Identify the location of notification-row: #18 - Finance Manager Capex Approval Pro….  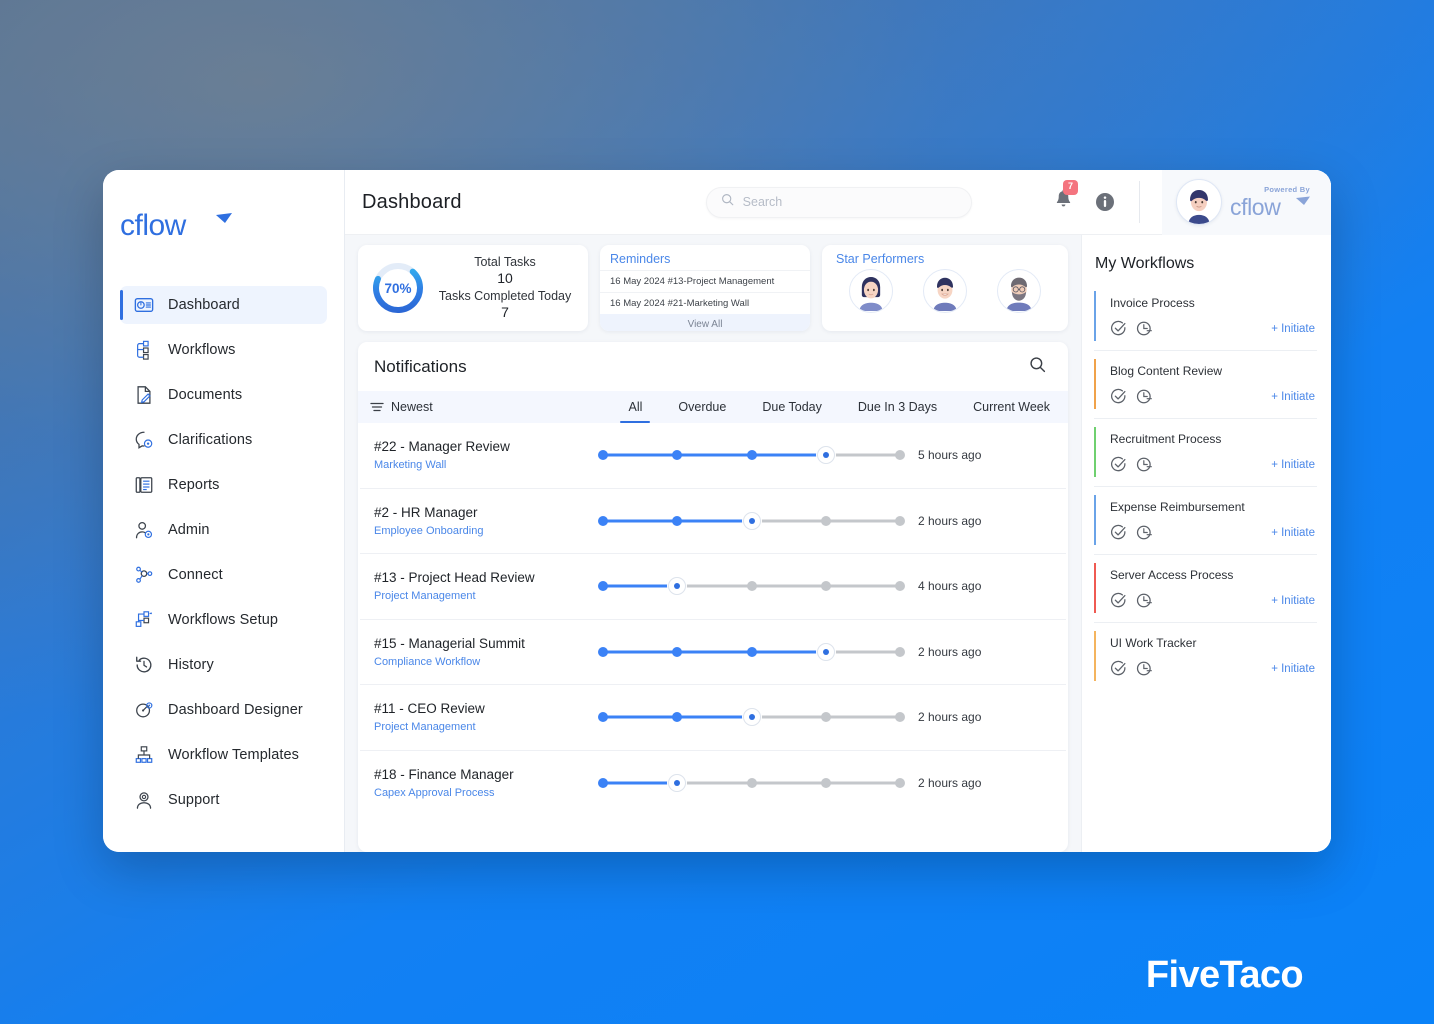
(713, 784).